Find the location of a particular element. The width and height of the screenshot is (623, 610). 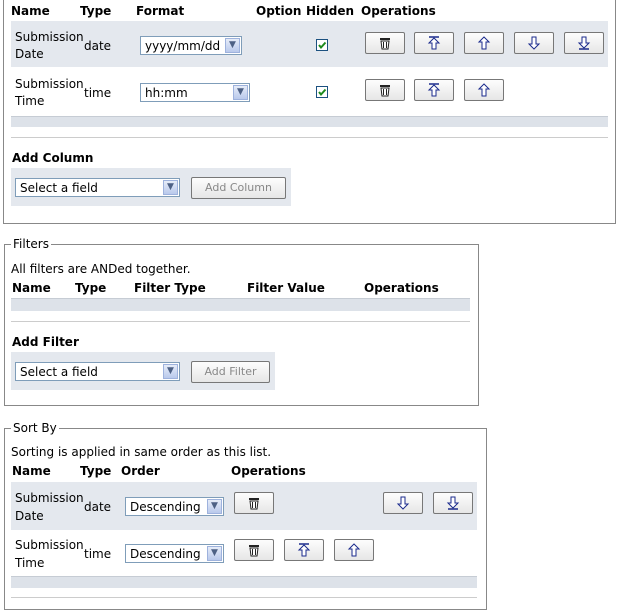

table-footer-bar is located at coordinates (309, 121).